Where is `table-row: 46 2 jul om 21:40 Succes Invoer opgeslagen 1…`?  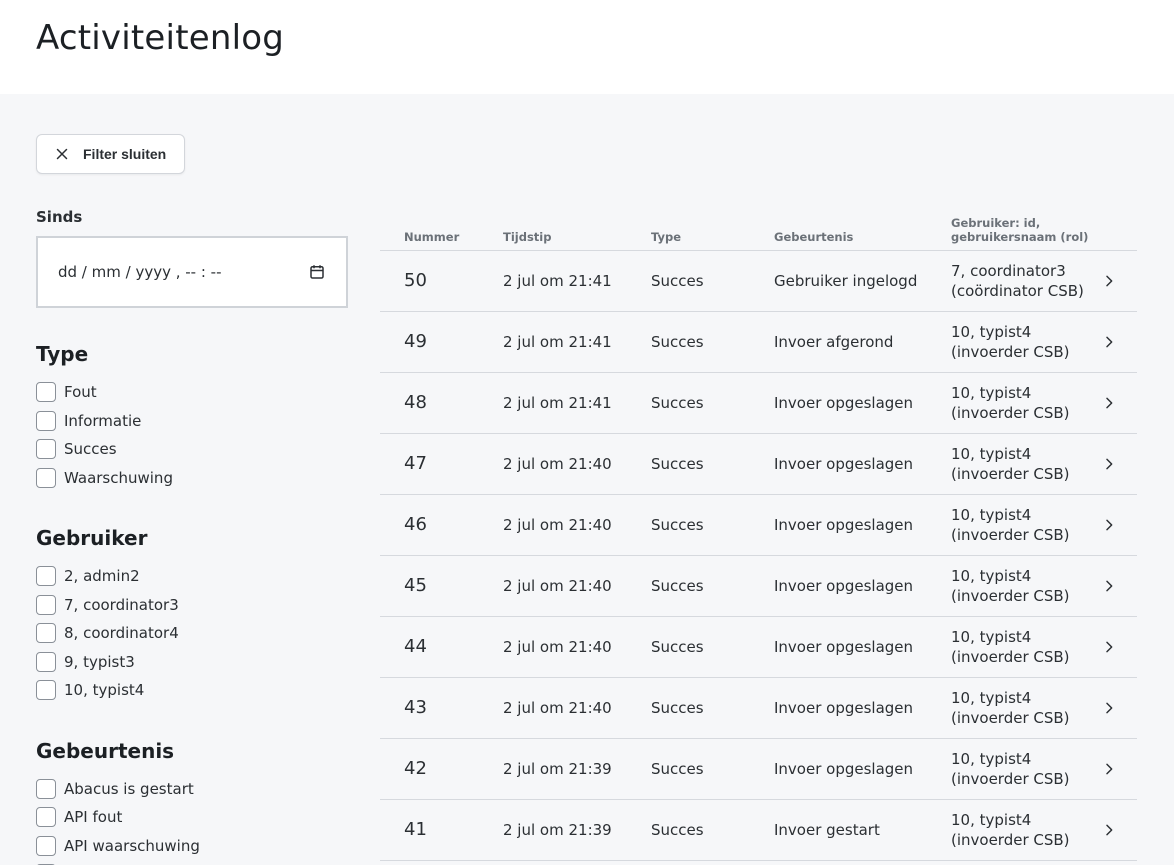
table-row: 46 2 jul om 21:40 Succes Invoer opgeslagen 1… is located at coordinates (758, 525).